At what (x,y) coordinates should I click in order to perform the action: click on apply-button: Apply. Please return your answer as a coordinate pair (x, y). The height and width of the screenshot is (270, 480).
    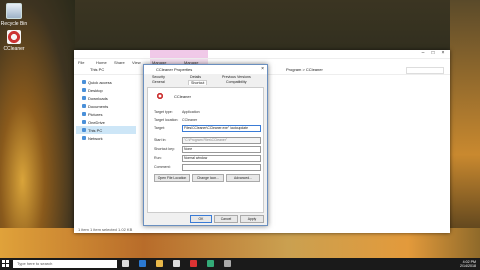
    Looking at the image, I should click on (252, 219).